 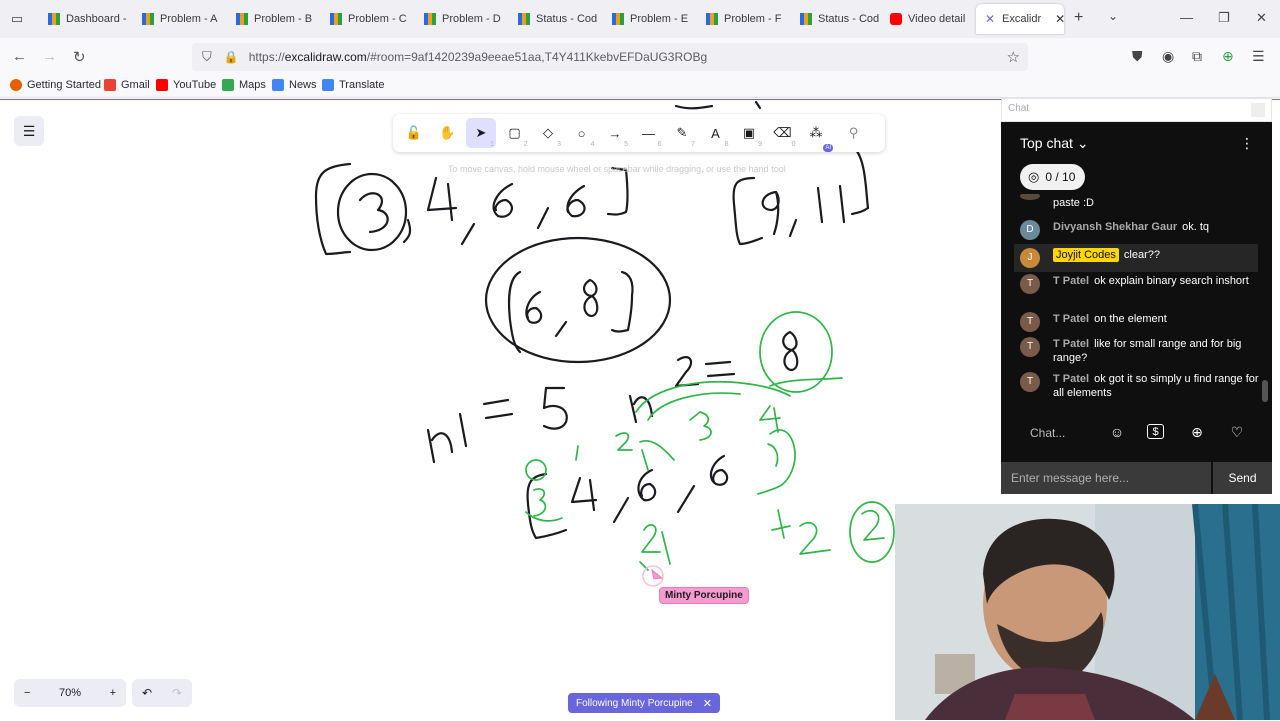 I want to click on chat-message-highlighted: J Joyjit Codes clear??, so click(x=1136, y=258).